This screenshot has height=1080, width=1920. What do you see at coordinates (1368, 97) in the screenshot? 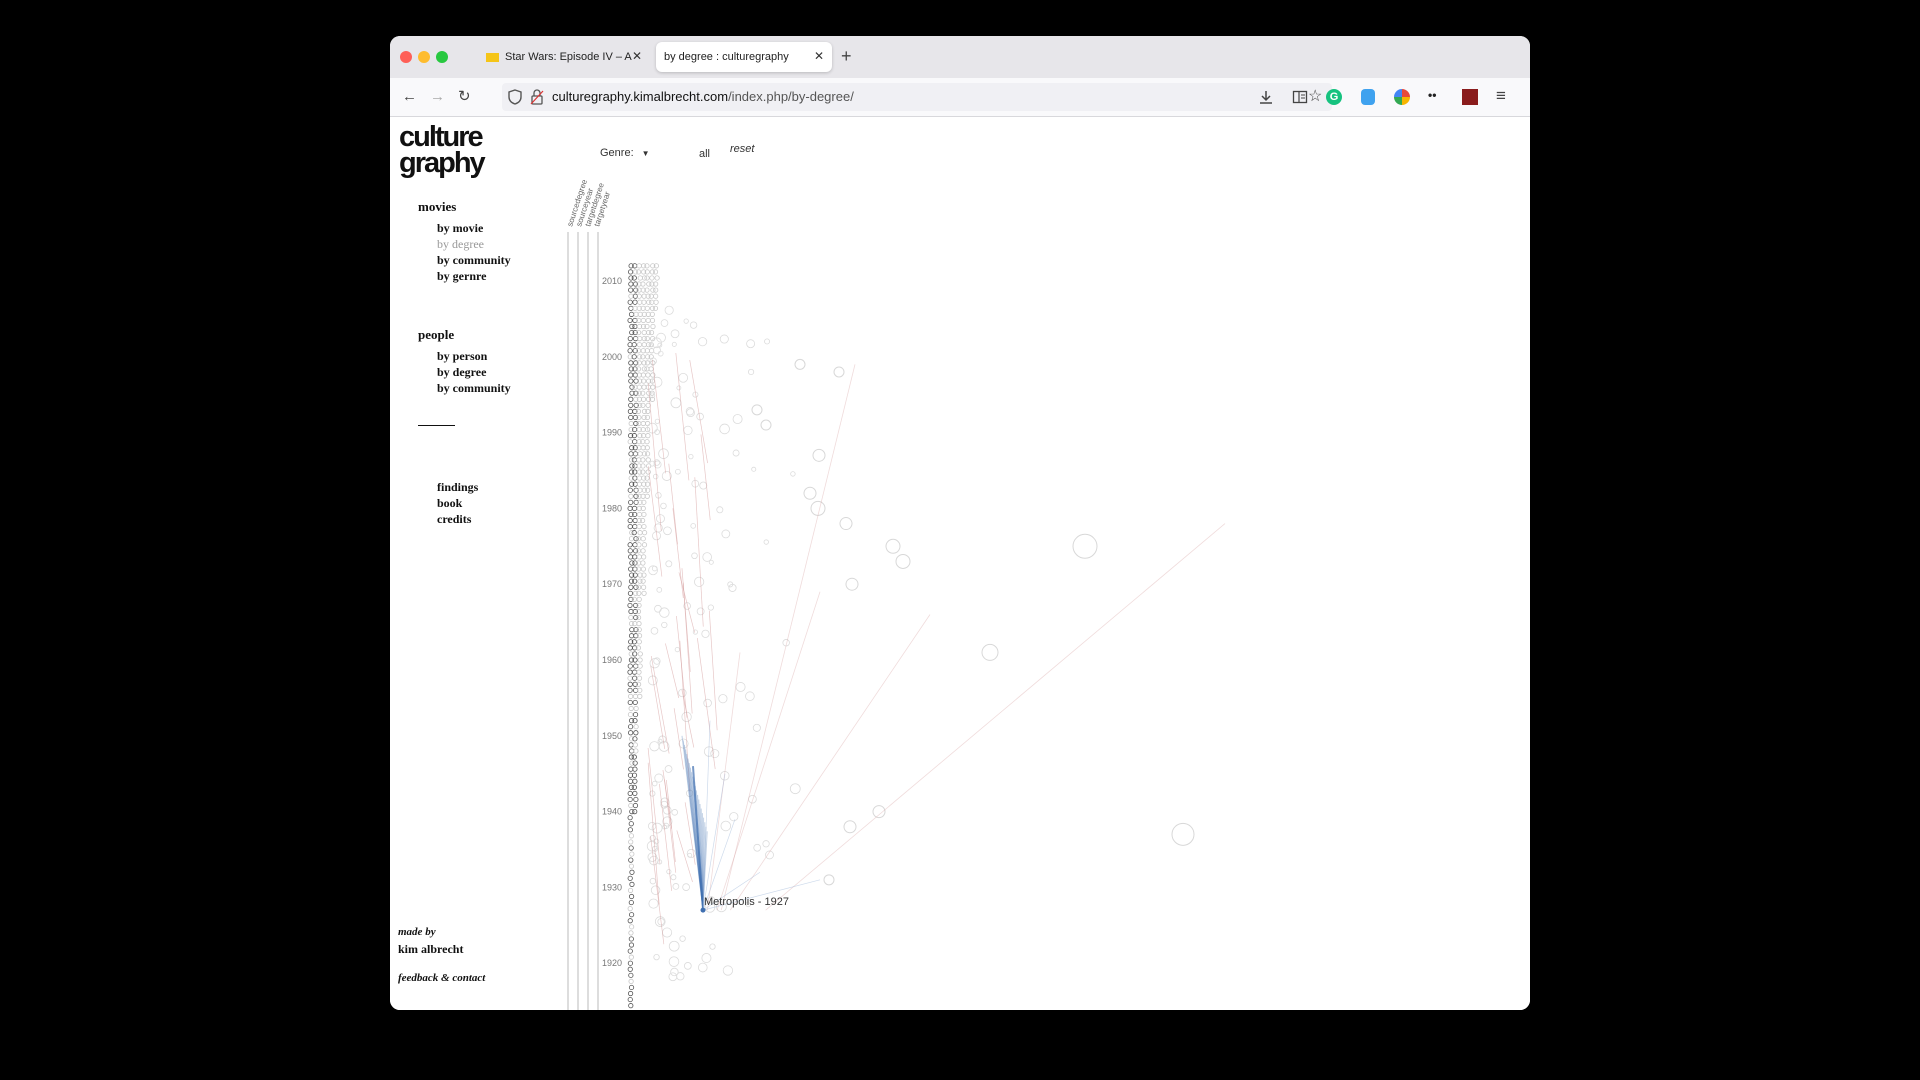
I see `password-manager-extension-icon` at bounding box center [1368, 97].